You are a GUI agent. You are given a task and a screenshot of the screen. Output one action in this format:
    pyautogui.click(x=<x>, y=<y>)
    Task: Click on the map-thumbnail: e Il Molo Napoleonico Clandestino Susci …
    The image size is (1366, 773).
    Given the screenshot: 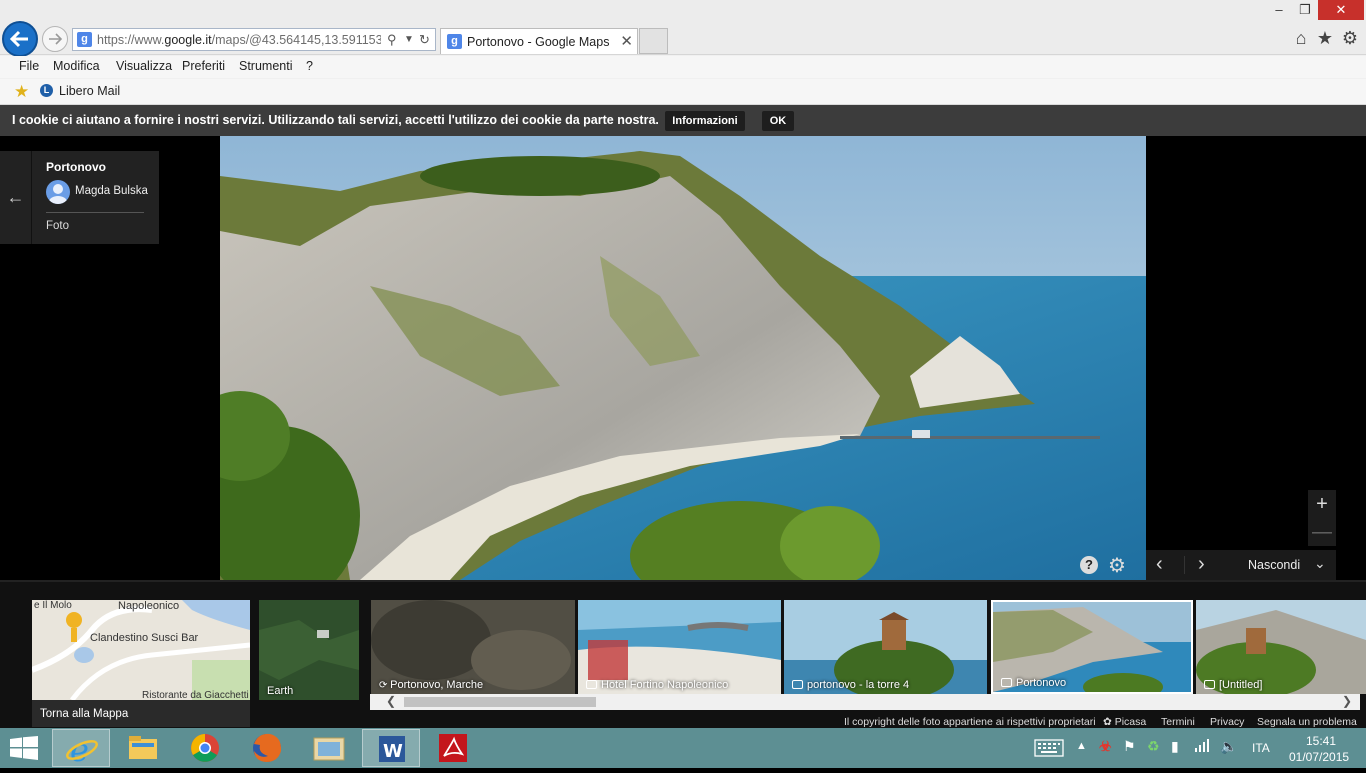 What is the action you would take?
    pyautogui.click(x=141, y=650)
    